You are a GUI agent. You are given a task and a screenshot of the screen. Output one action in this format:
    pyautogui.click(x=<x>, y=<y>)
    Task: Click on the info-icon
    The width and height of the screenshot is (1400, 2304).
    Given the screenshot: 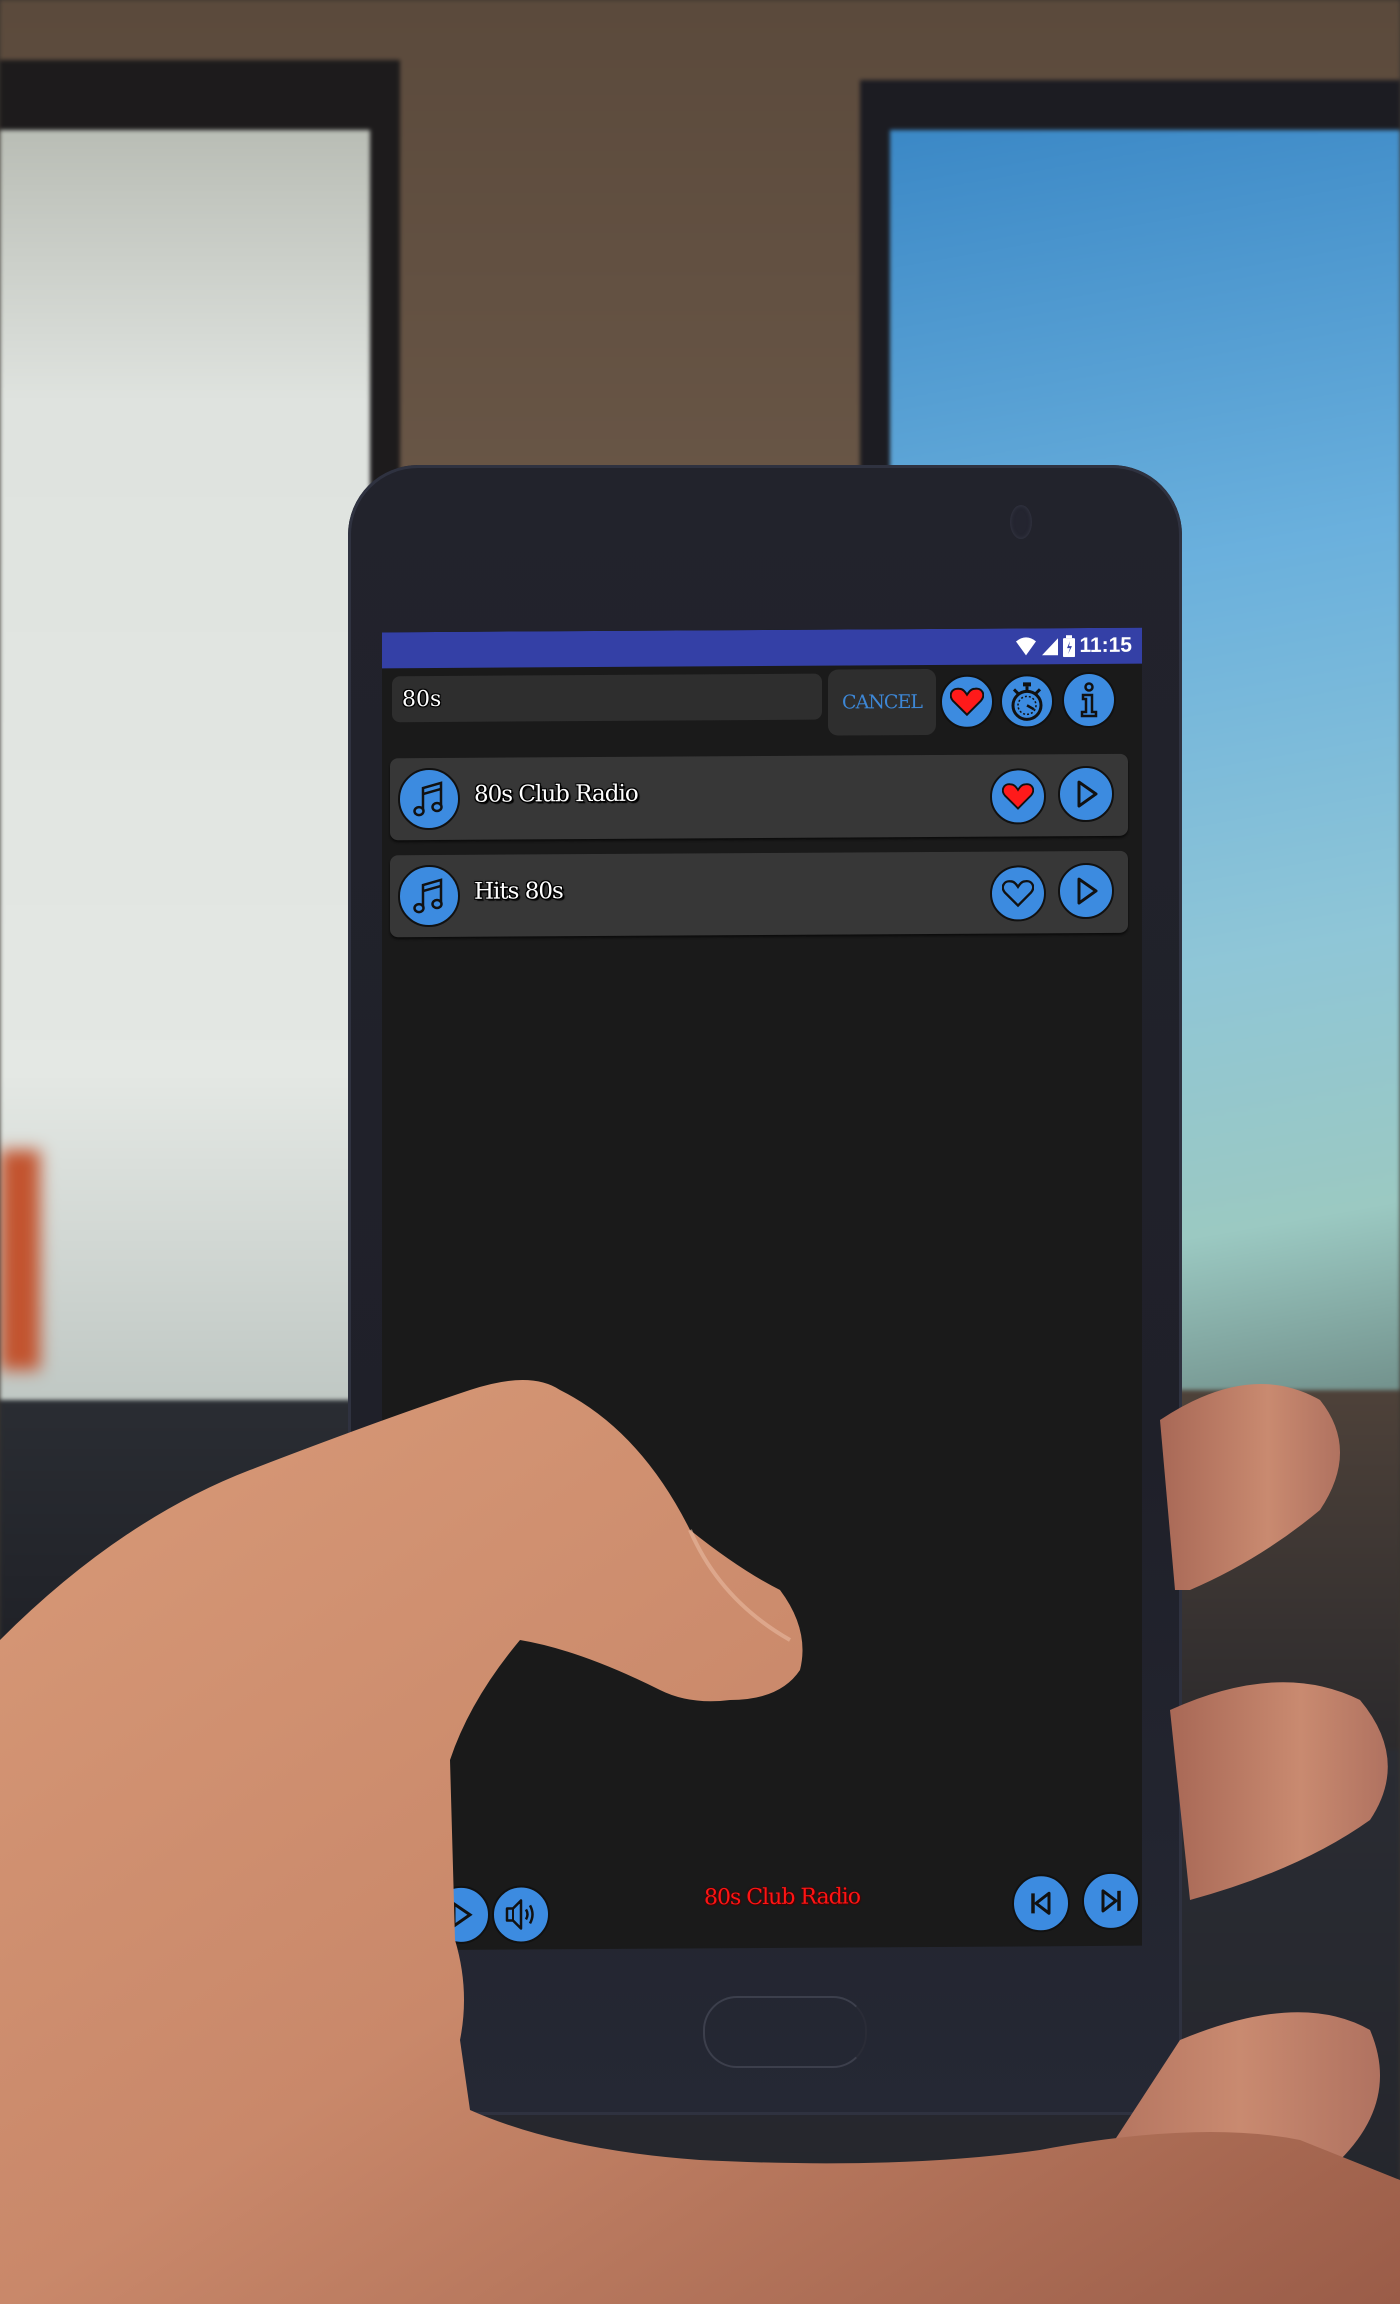 What is the action you would take?
    pyautogui.click(x=1089, y=700)
    